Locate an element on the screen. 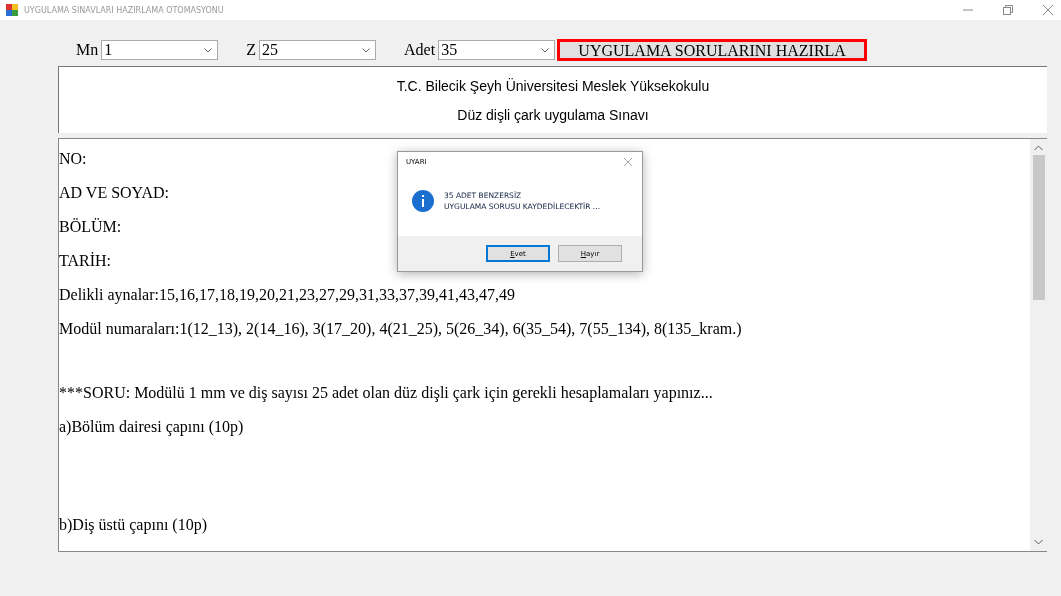 The image size is (1061, 596). header-text: T.C. Bilecik Şeyh Üniversitesi Meslek Yüksekokulu is located at coordinates (553, 85).